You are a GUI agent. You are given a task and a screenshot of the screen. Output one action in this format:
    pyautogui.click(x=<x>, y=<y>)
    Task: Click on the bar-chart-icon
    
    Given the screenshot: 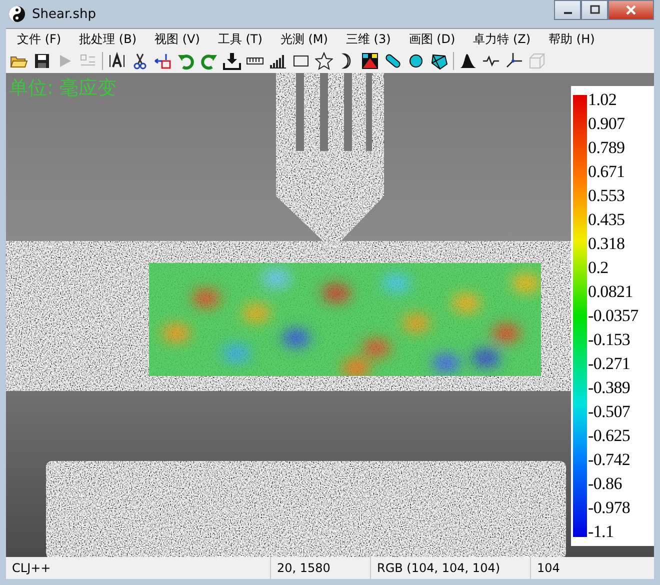 What is the action you would take?
    pyautogui.click(x=278, y=61)
    